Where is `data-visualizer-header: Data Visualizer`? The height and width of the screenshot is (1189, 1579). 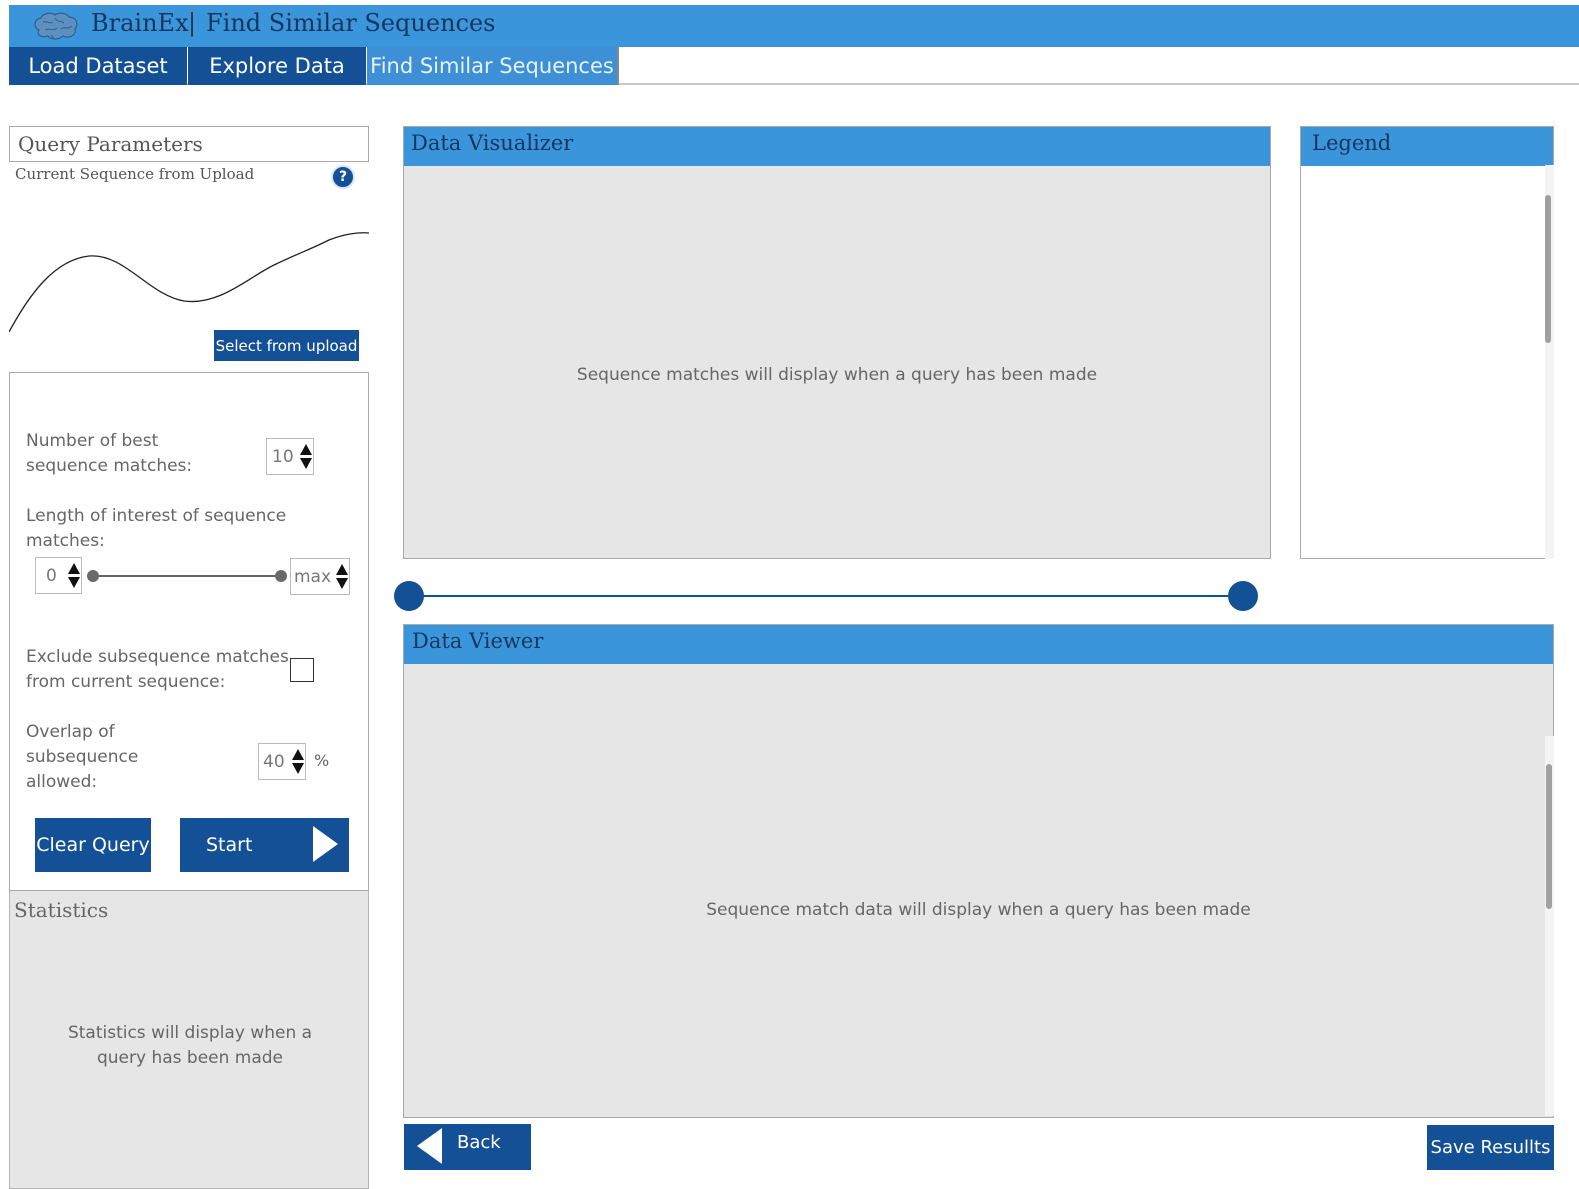
data-visualizer-header: Data Visualizer is located at coordinates (837, 146).